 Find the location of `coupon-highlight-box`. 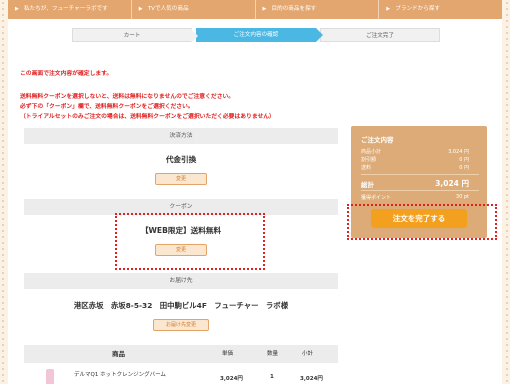

coupon-highlight-box is located at coordinates (190, 241).